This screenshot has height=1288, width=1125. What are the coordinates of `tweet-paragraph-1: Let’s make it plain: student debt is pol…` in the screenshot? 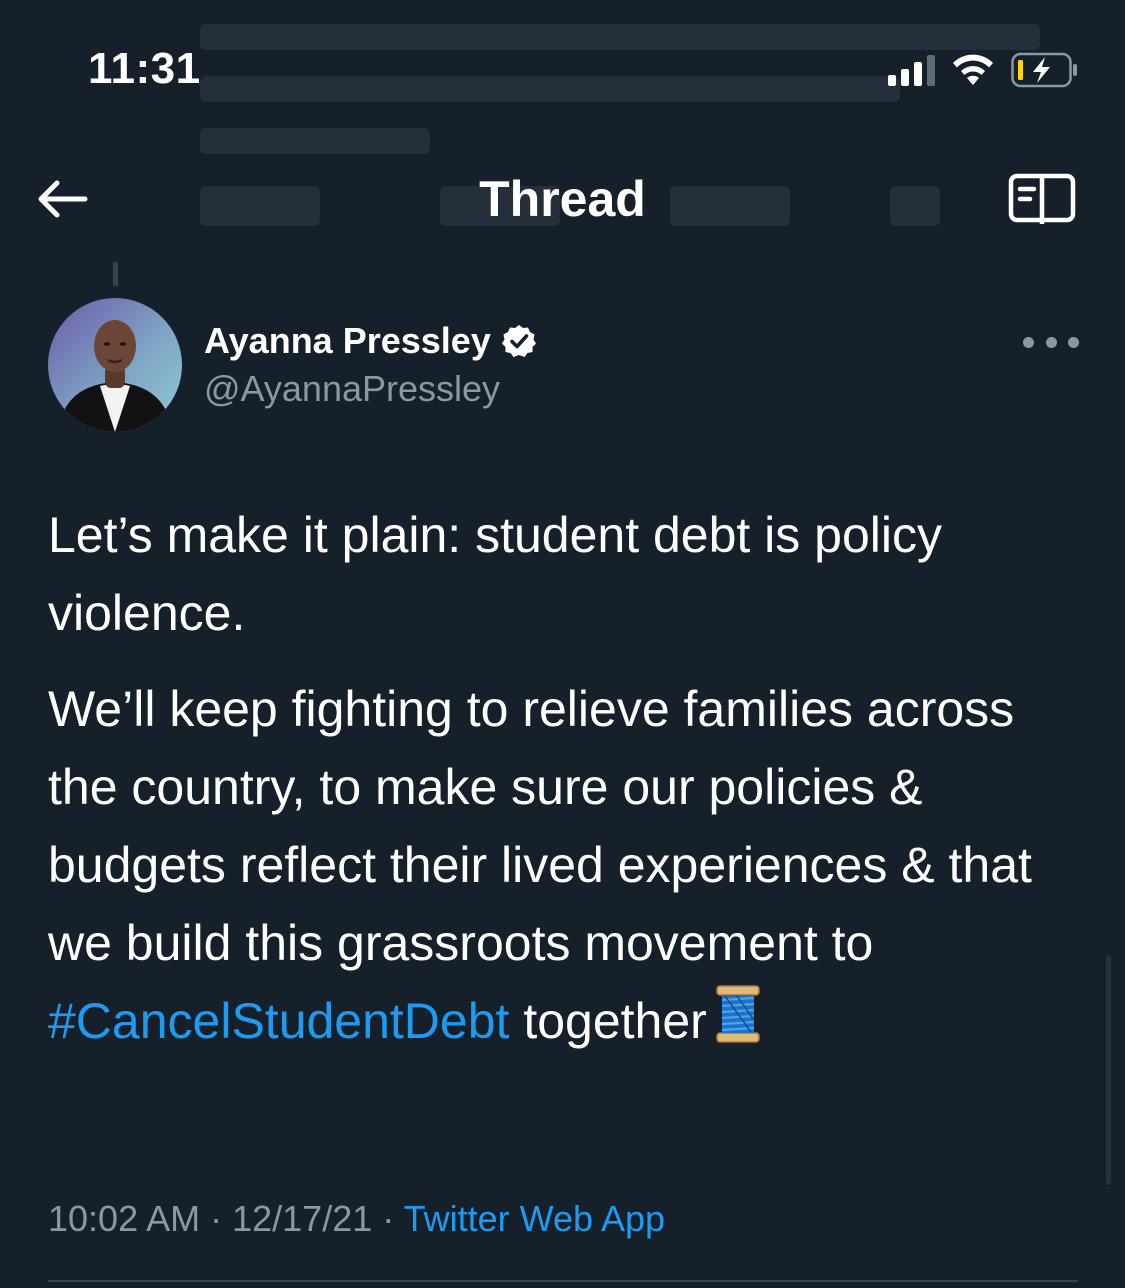 It's located at (495, 574).